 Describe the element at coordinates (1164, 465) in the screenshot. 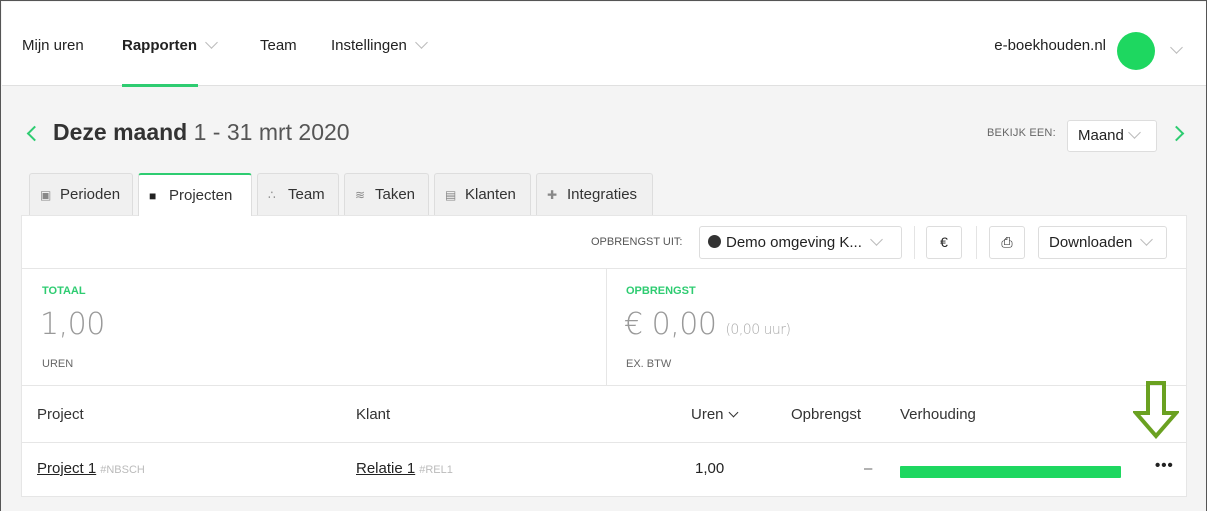

I see `more-actions-icon: •••` at that location.